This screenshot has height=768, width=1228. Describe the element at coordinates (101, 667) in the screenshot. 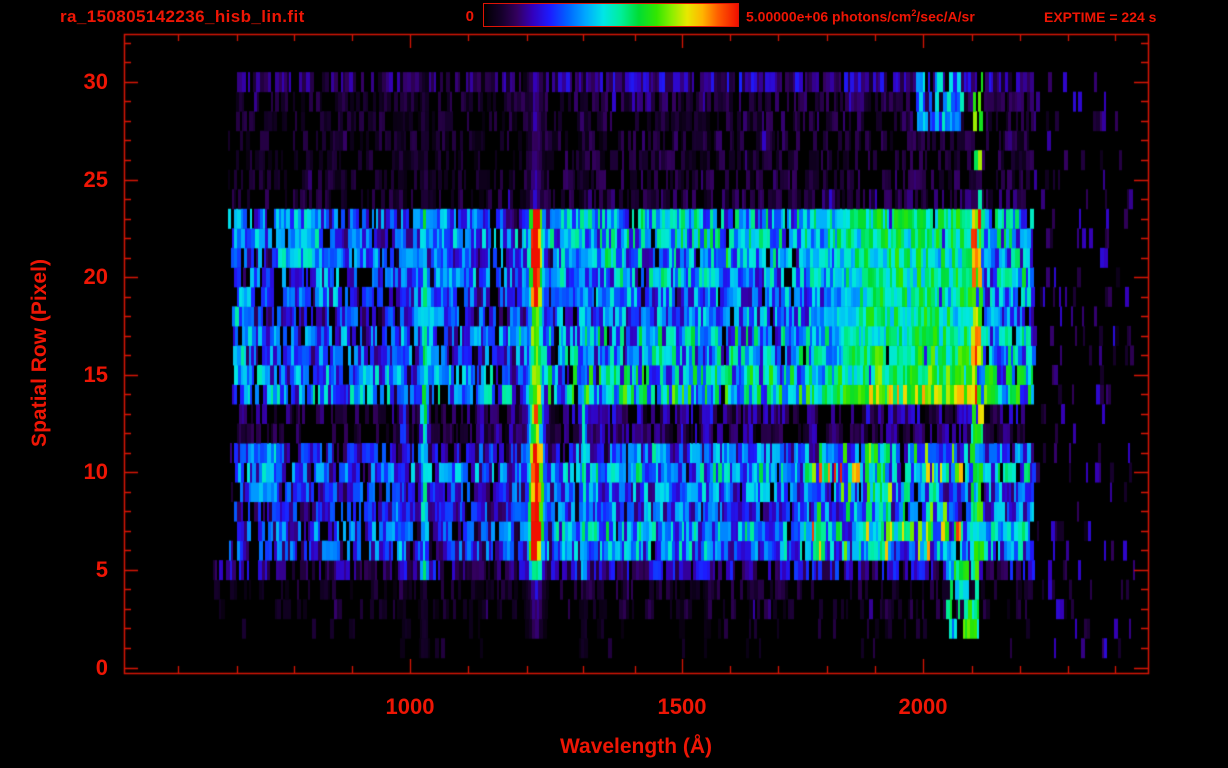

I see `y-tick-label: 0` at that location.